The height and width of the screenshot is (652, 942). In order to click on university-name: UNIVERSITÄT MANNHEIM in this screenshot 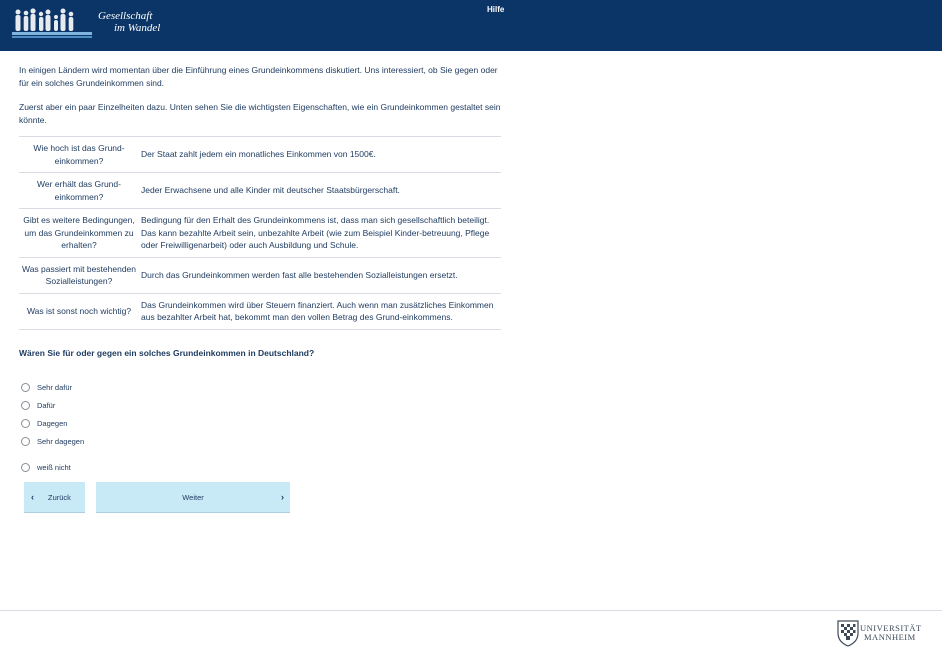, I will do `click(891, 633)`.